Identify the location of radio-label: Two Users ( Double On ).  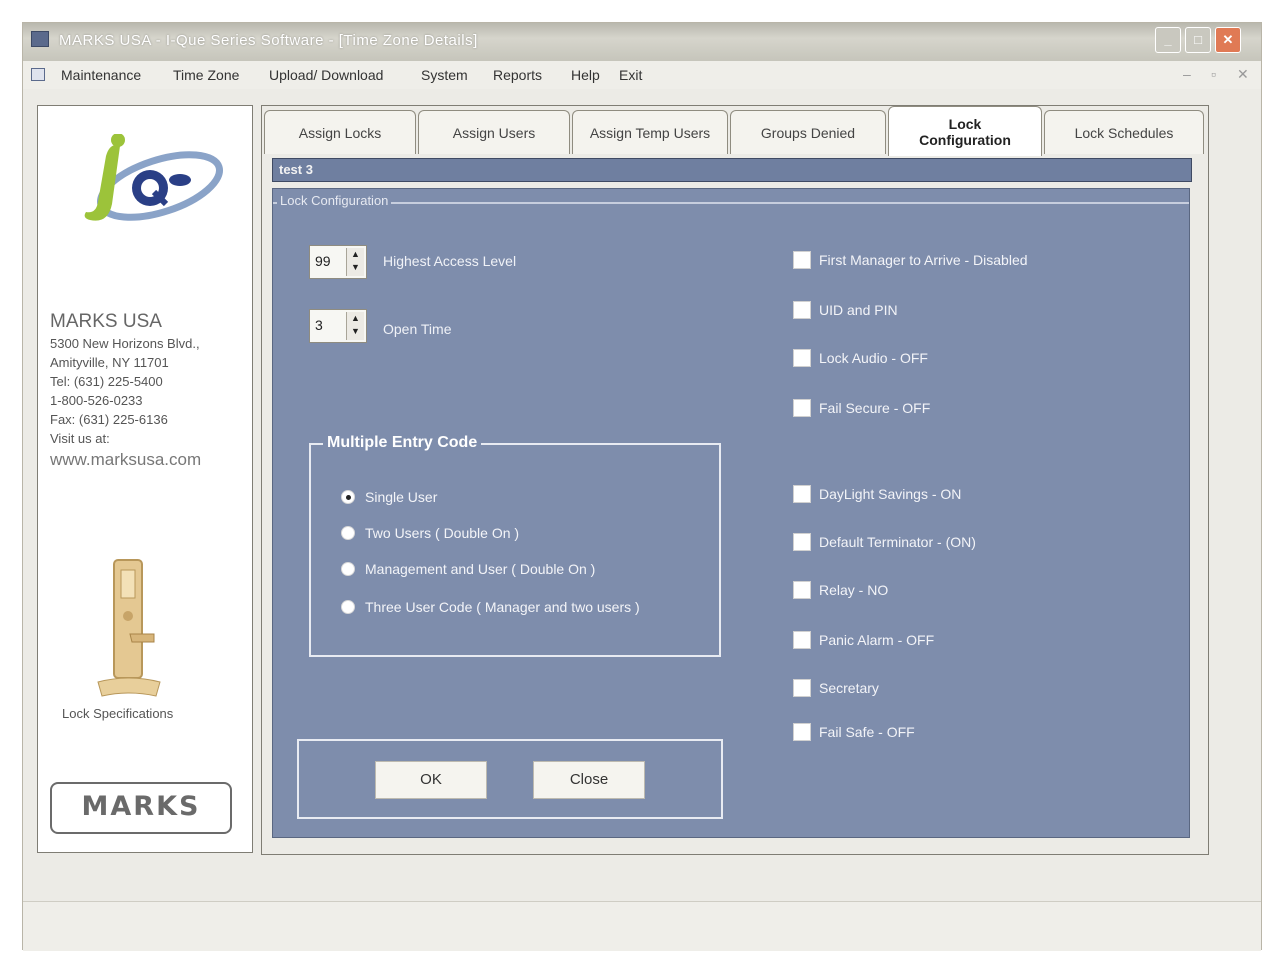
(442, 533).